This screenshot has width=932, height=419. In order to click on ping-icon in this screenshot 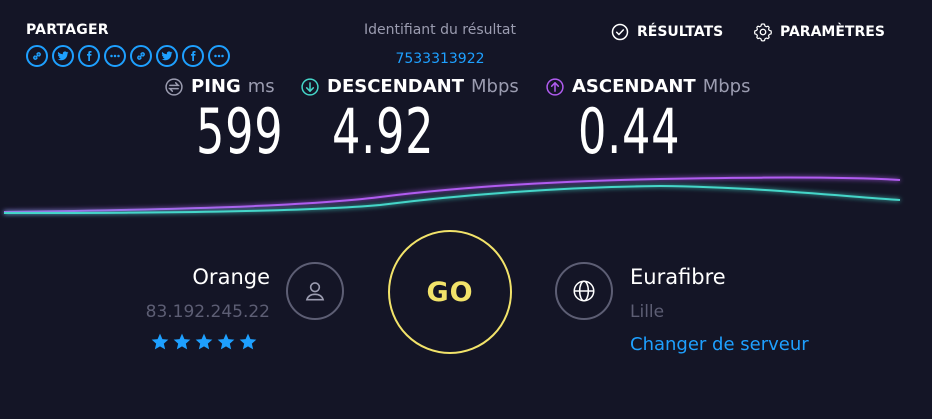, I will do `click(174, 86)`.